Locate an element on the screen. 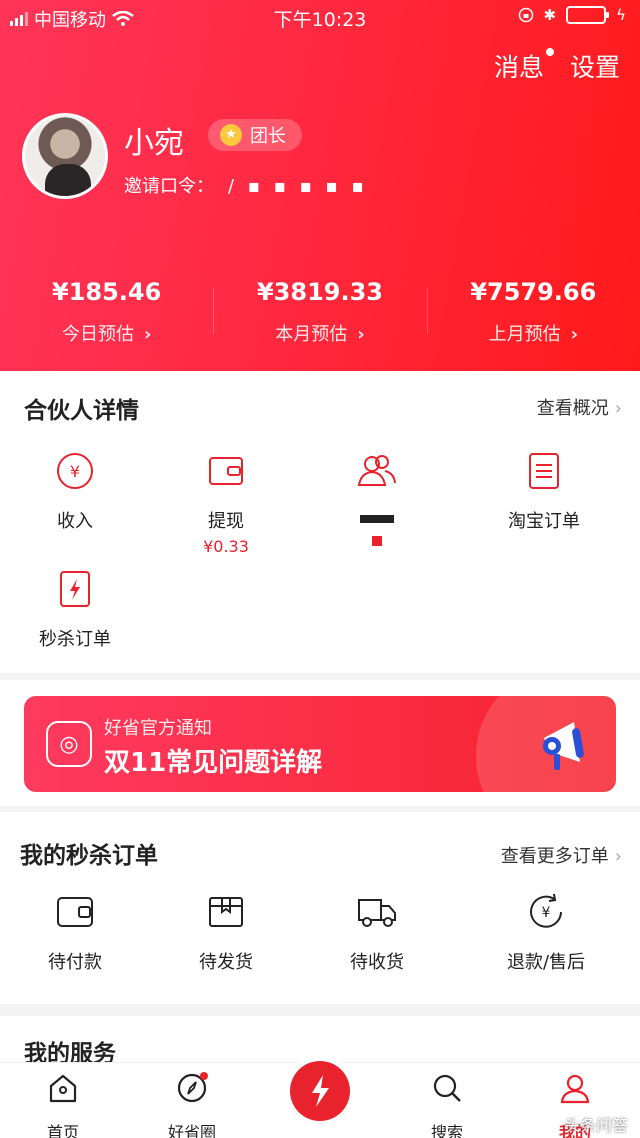 The image size is (640, 1138). user-icon is located at coordinates (575, 1089).